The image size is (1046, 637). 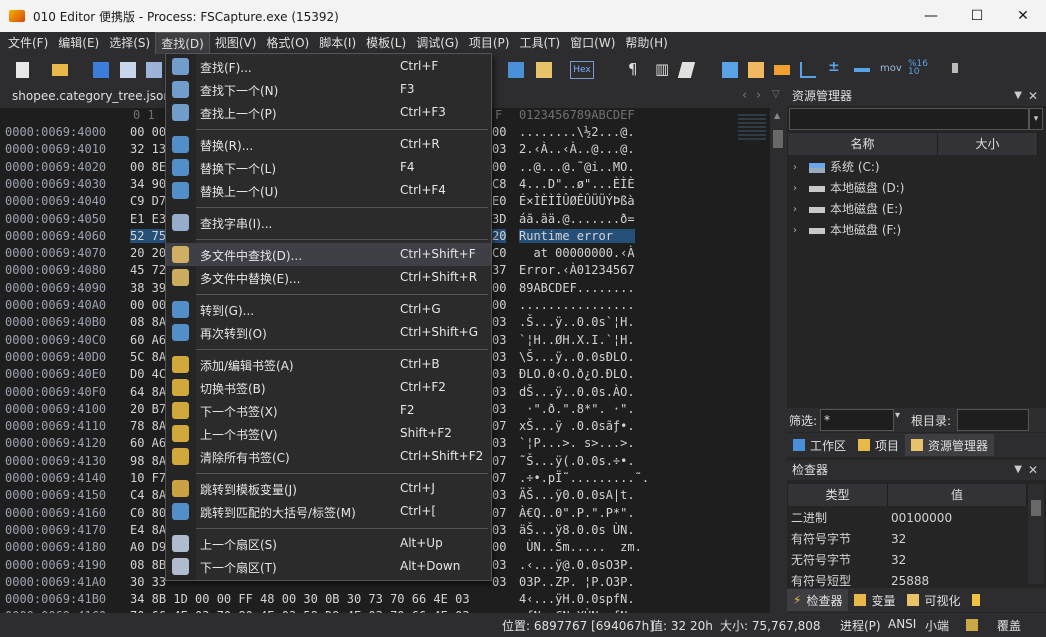 I want to click on menu-select: 选择(S), so click(x=129, y=43).